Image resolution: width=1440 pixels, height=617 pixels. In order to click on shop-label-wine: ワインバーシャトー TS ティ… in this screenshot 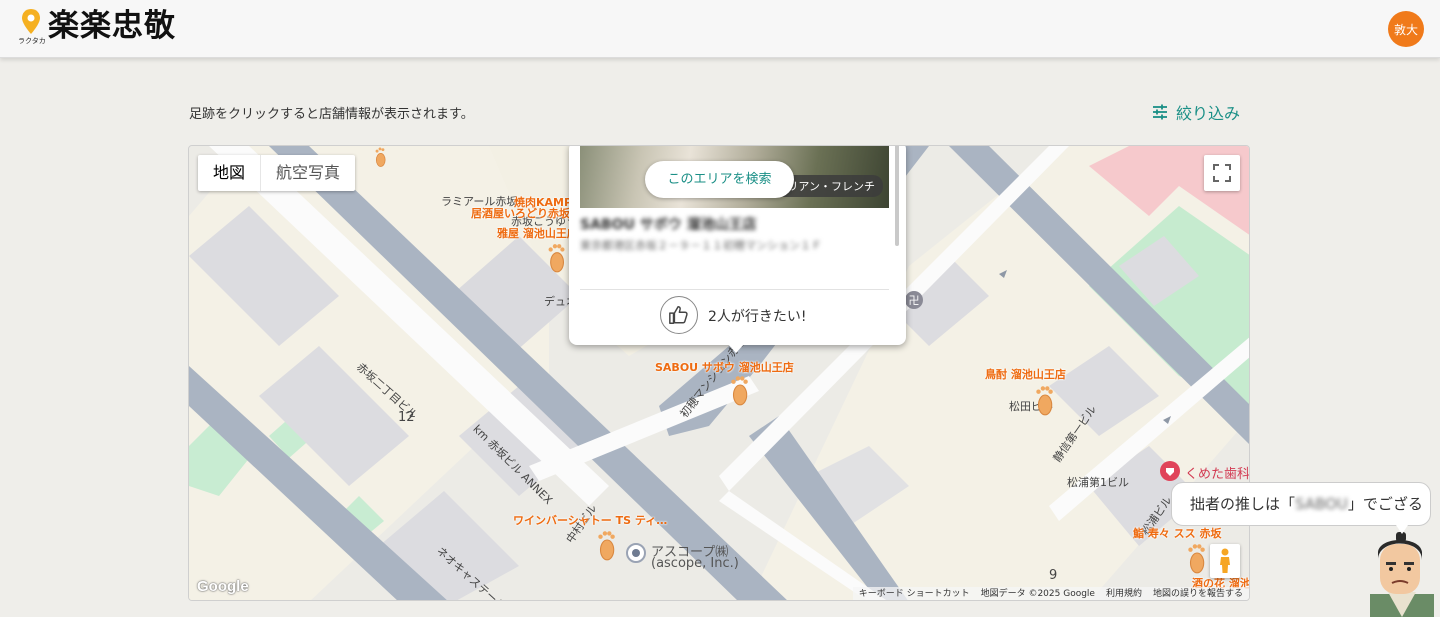, I will do `click(590, 520)`.